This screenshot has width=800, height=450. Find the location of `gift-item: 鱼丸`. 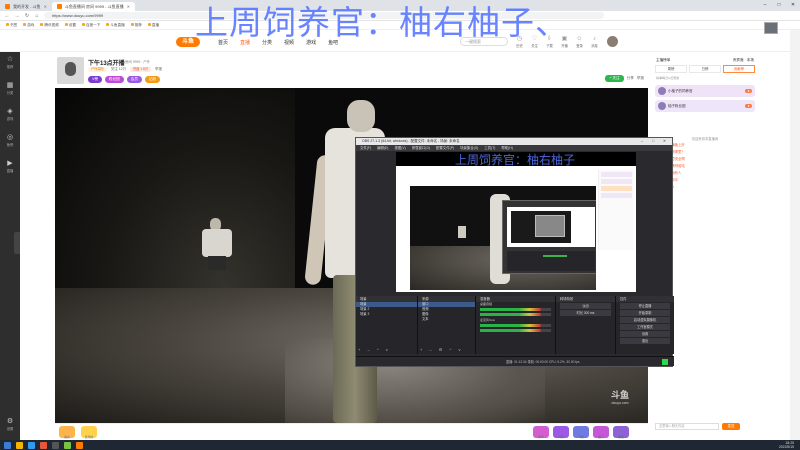

gift-item: 鱼丸 is located at coordinates (67, 432).